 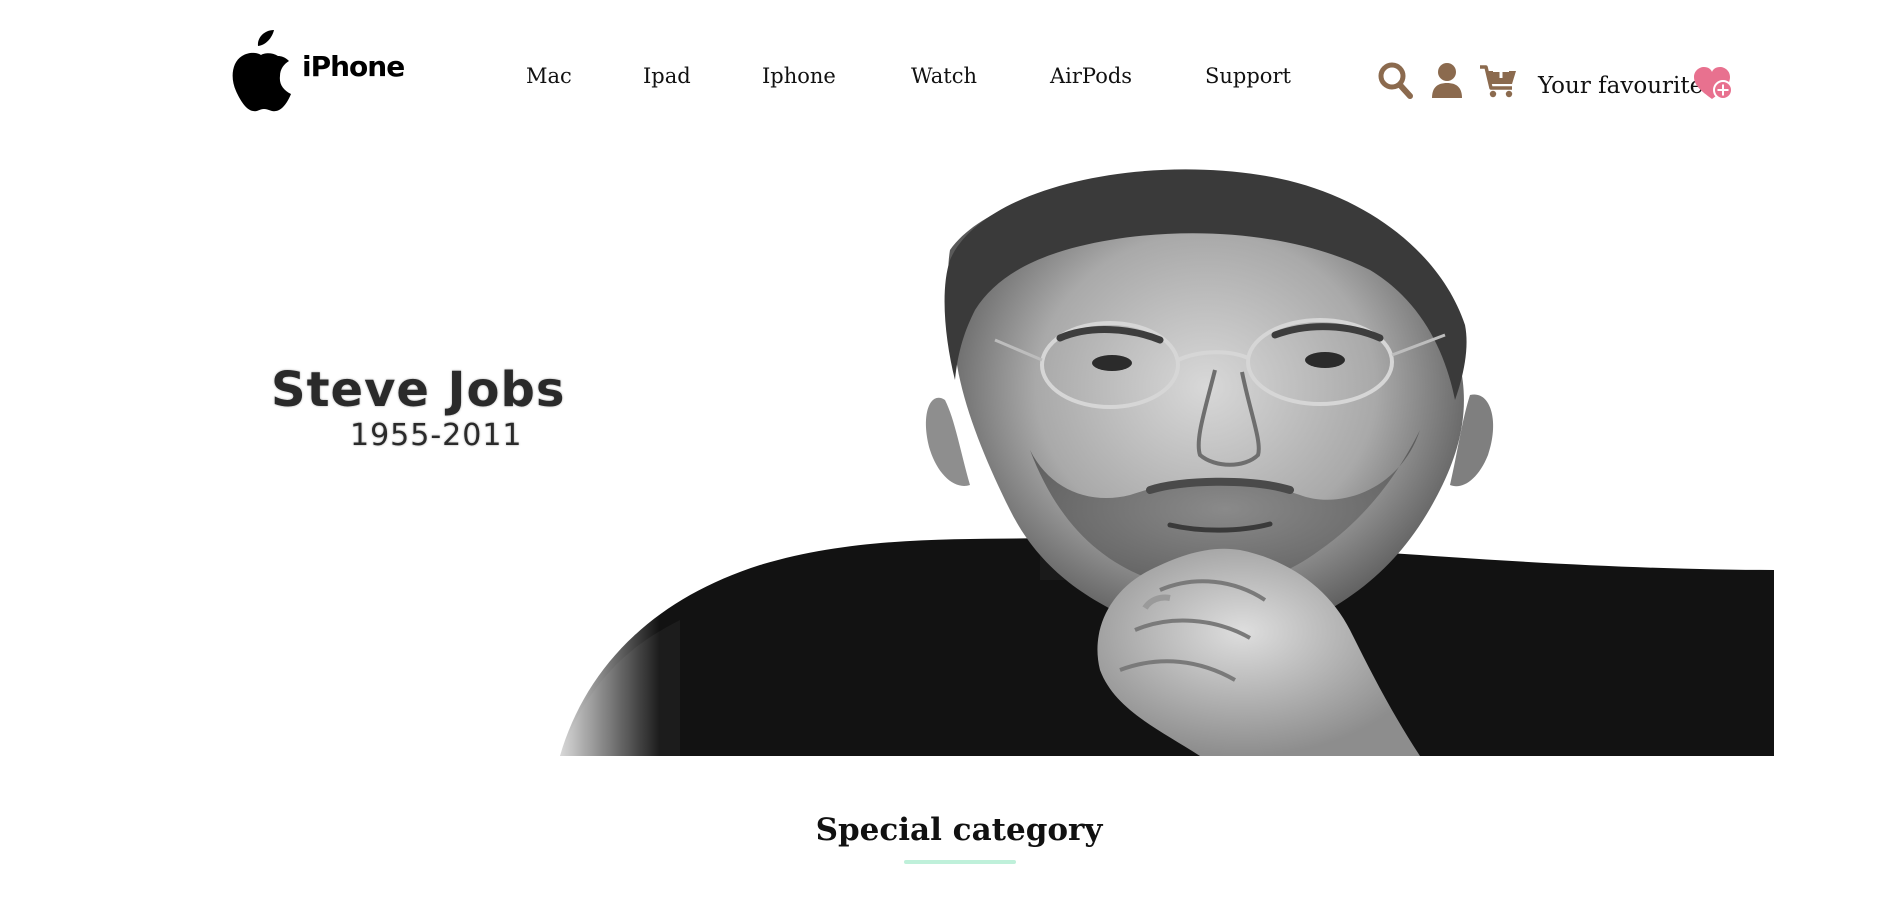 I want to click on nav-item-mac: Mac, so click(x=549, y=76).